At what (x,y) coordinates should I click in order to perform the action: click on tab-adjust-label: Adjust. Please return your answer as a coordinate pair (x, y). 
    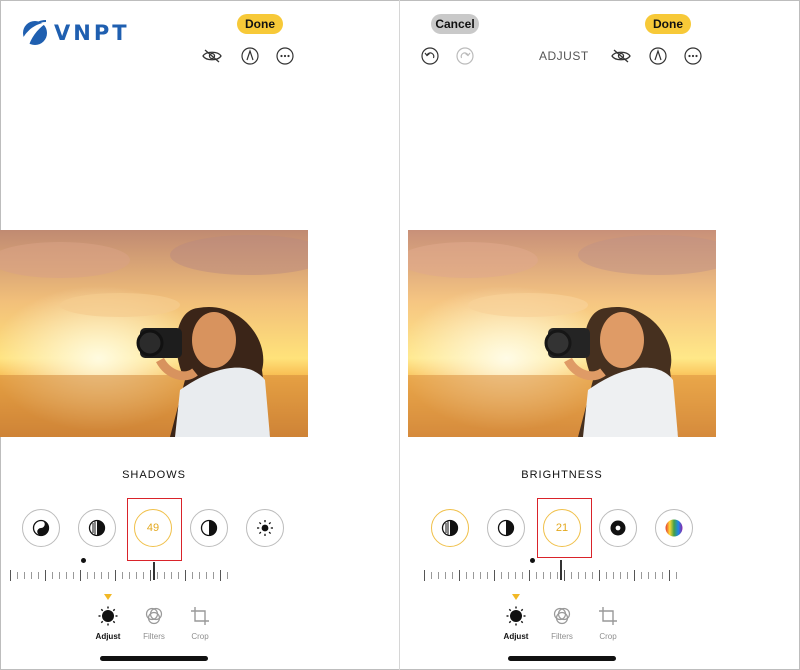
    Looking at the image, I should click on (516, 636).